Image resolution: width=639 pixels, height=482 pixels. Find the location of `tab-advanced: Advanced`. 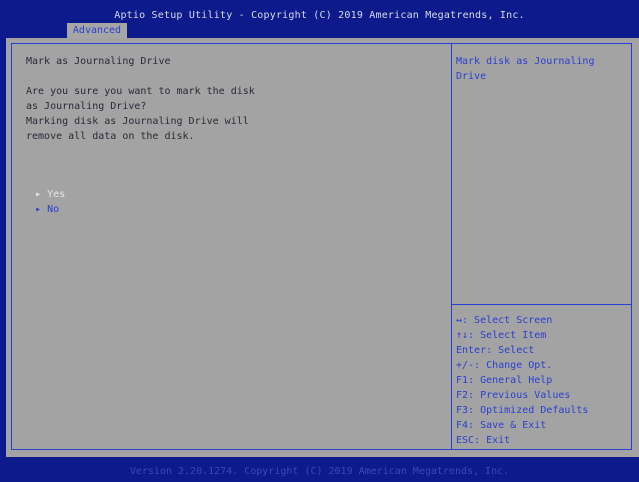

tab-advanced: Advanced is located at coordinates (97, 30).